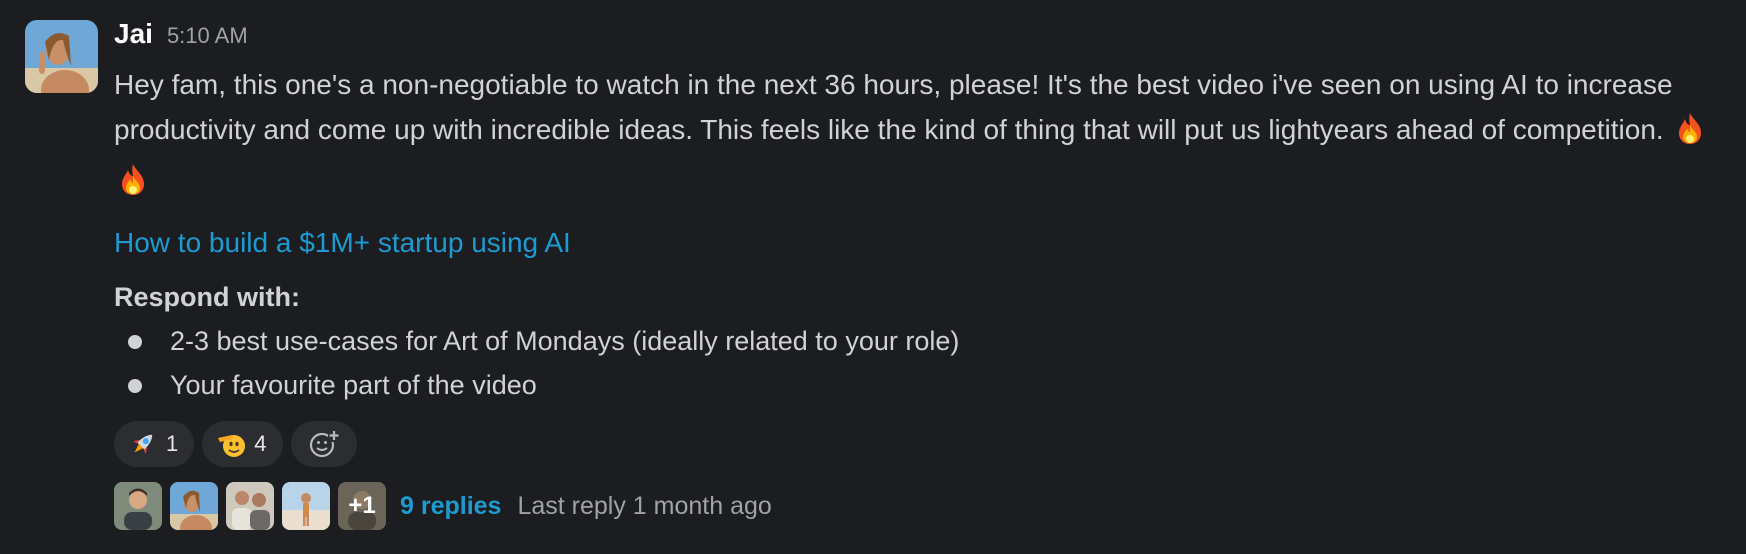 The height and width of the screenshot is (554, 1746). I want to click on more-count-label: +1, so click(362, 505).